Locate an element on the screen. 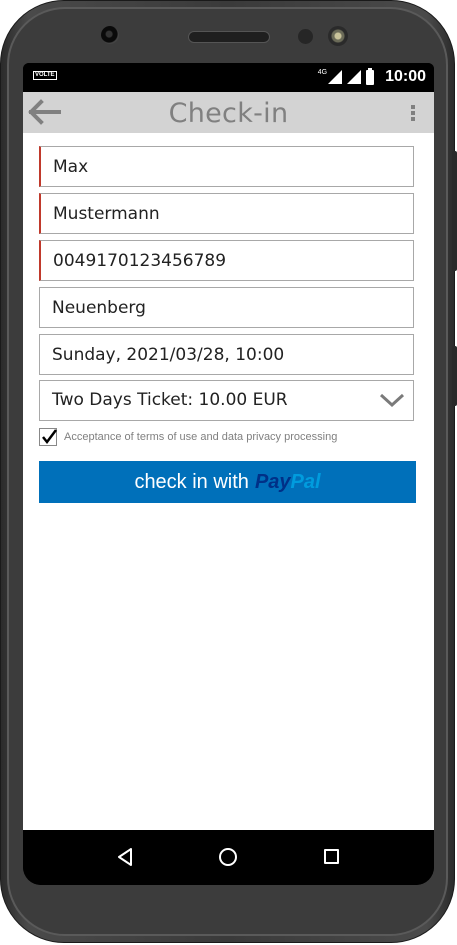 This screenshot has height=945, width=457. phone-input is located at coordinates (228, 260).